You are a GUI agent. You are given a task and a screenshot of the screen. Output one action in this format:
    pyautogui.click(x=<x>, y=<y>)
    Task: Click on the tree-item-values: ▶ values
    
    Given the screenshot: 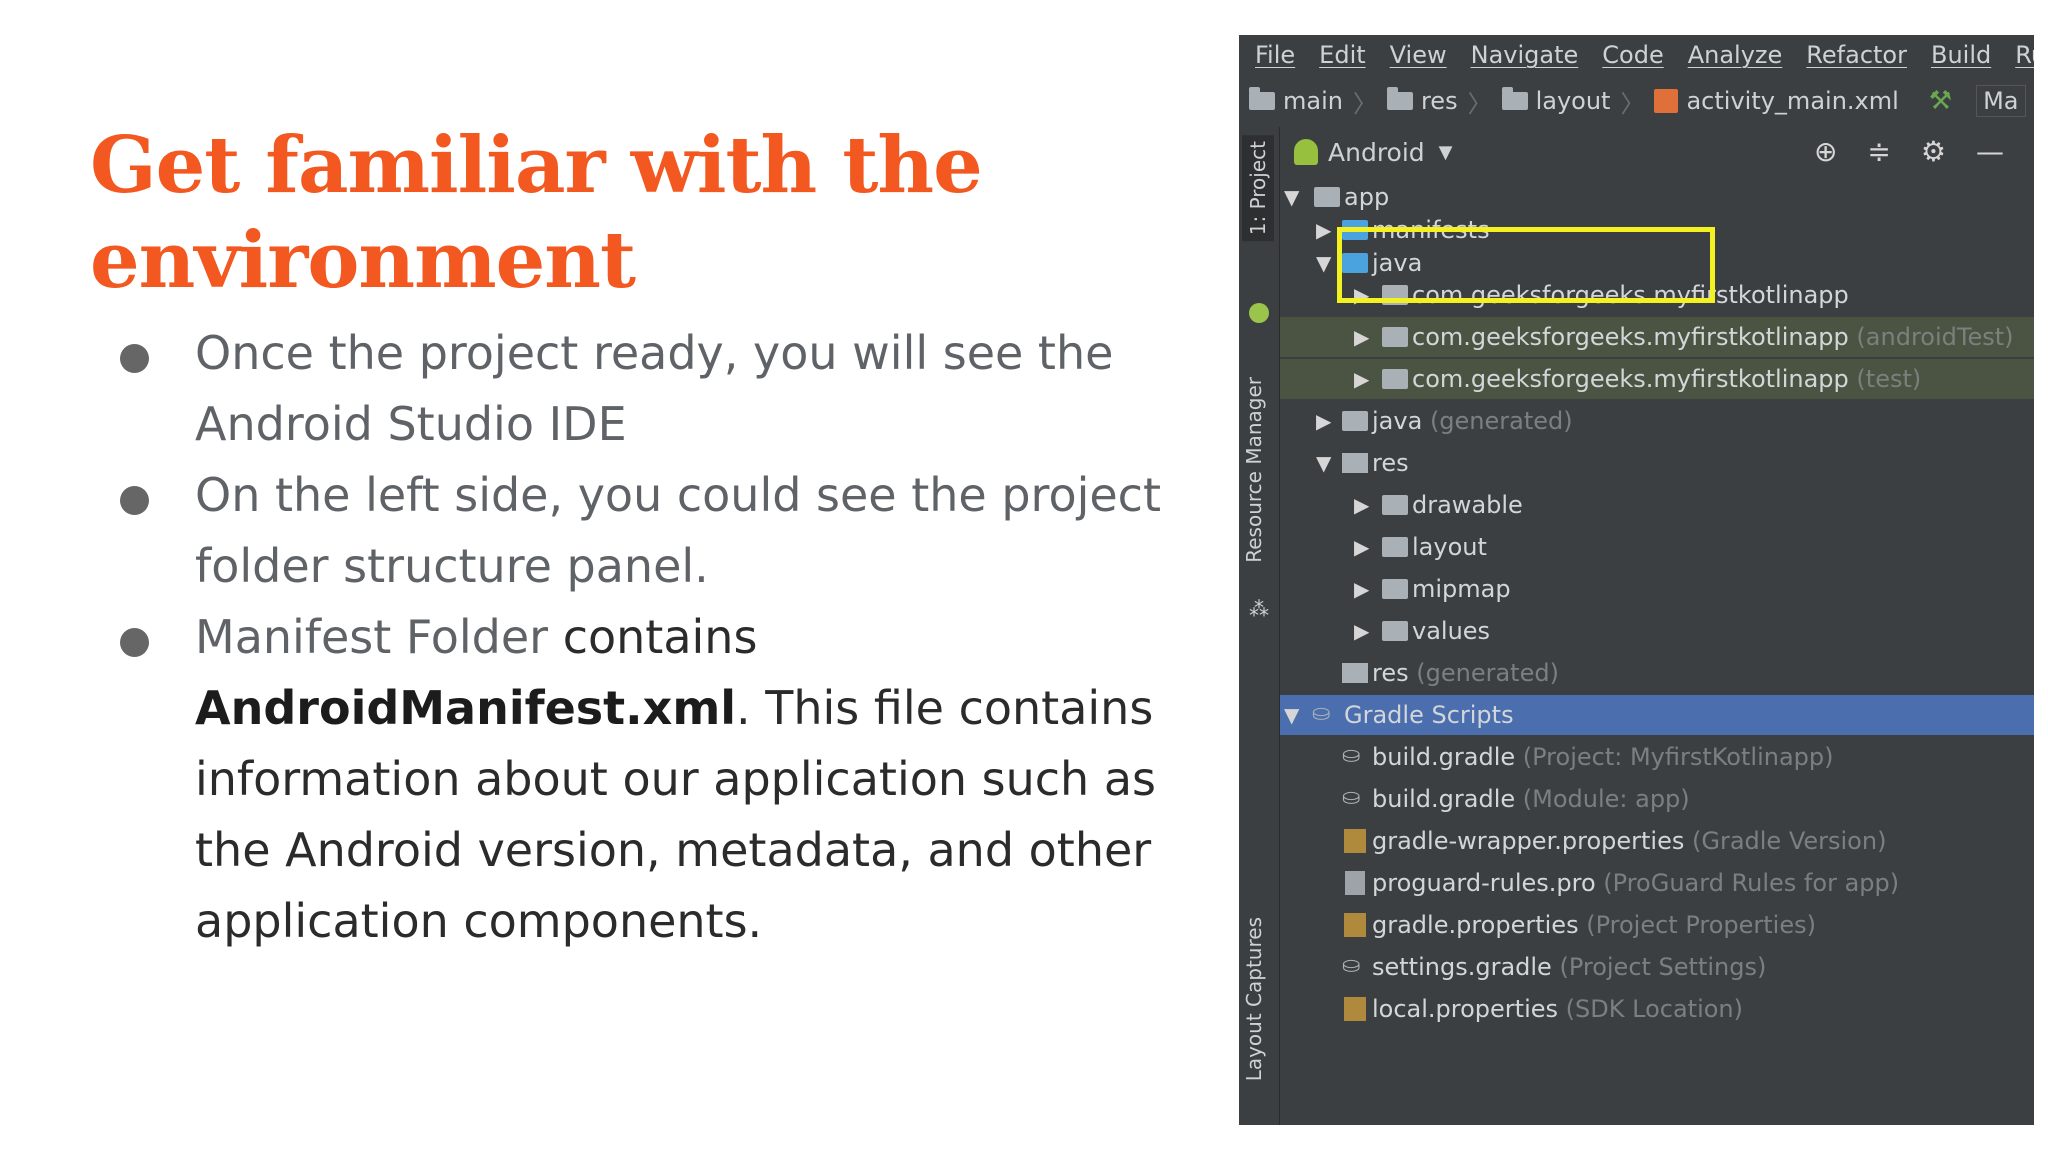 What is the action you would take?
    pyautogui.click(x=1657, y=631)
    